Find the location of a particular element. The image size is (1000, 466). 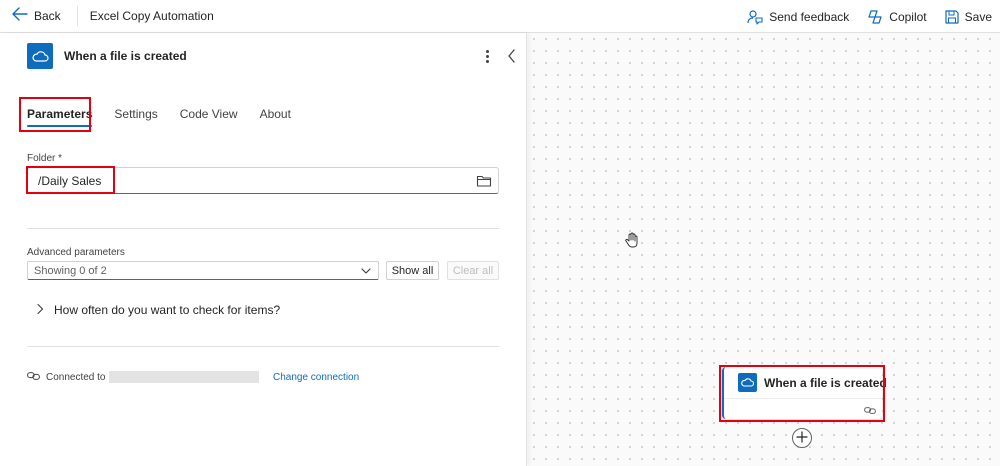

back-button: Back is located at coordinates (34, 16).